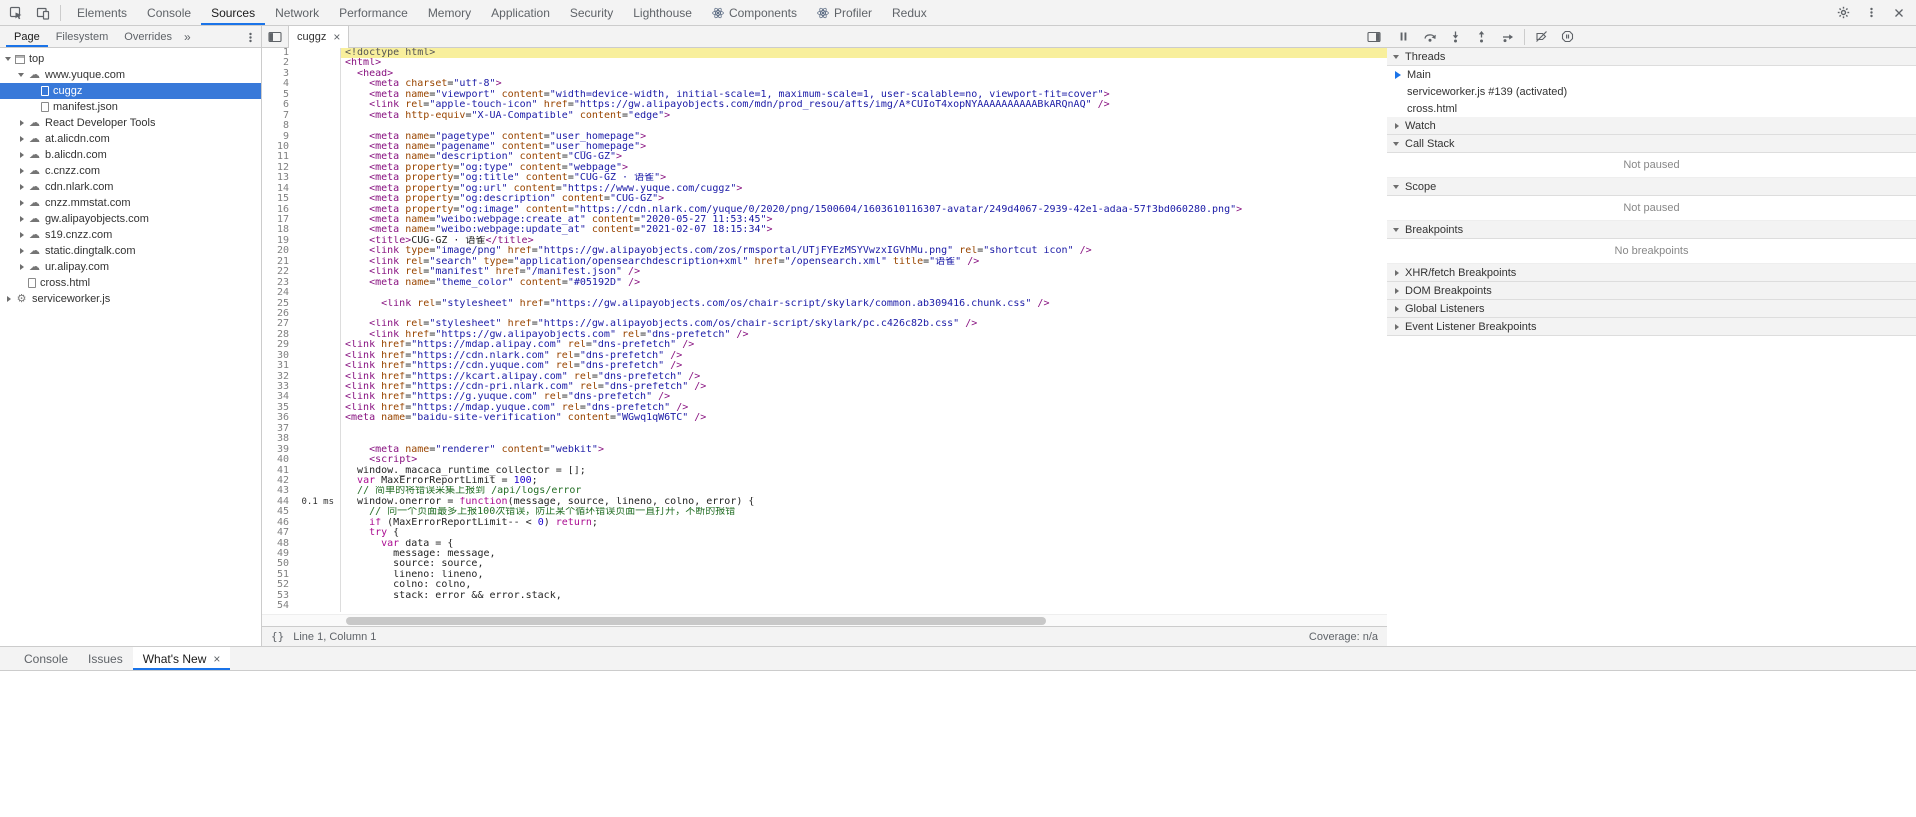 The image size is (1916, 817). I want to click on tab-performance: Performance, so click(373, 12).